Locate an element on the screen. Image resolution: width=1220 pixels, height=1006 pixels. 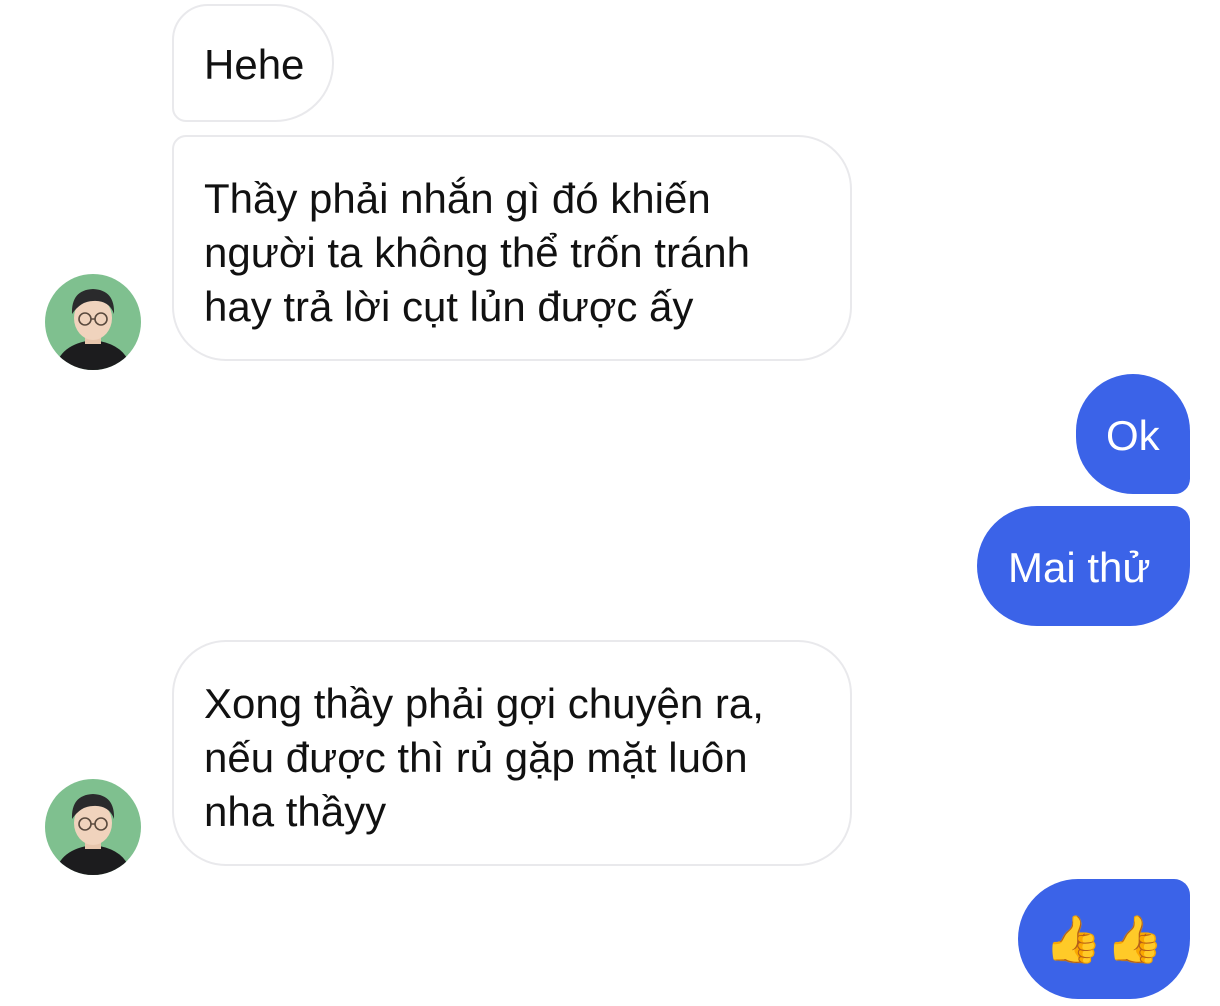
message-text: Xong thầy phải gợi chuyện ra, is located at coordinates (484, 703).